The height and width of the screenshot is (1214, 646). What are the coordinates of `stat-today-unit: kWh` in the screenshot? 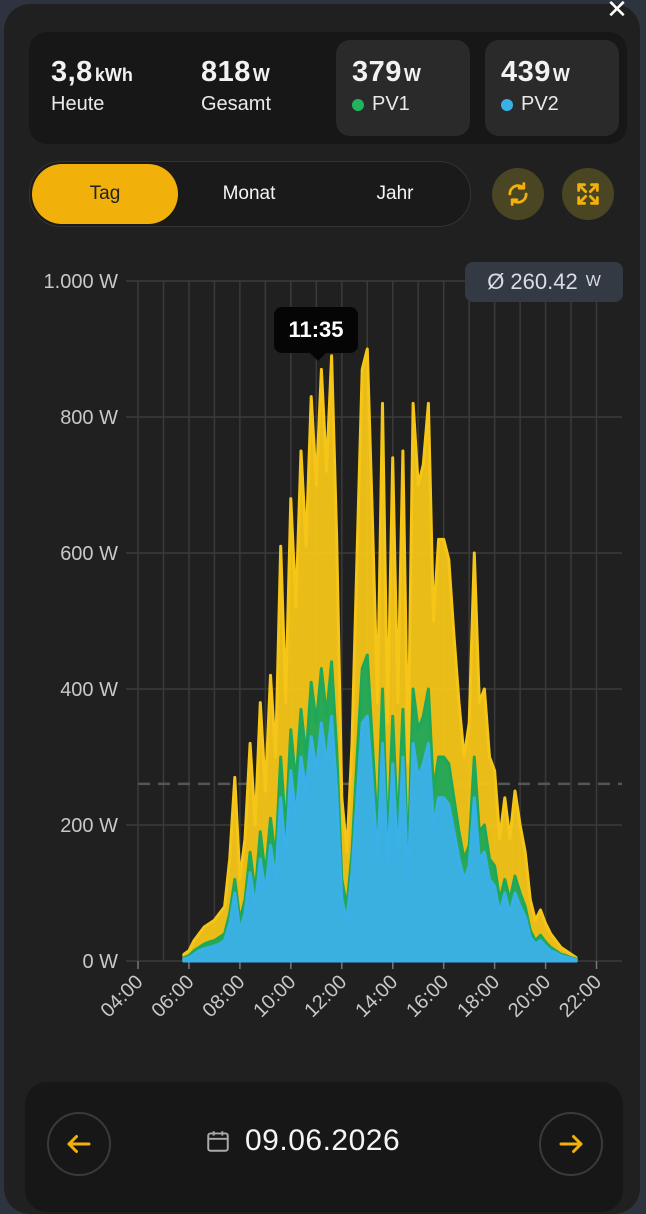 It's located at (113, 75).